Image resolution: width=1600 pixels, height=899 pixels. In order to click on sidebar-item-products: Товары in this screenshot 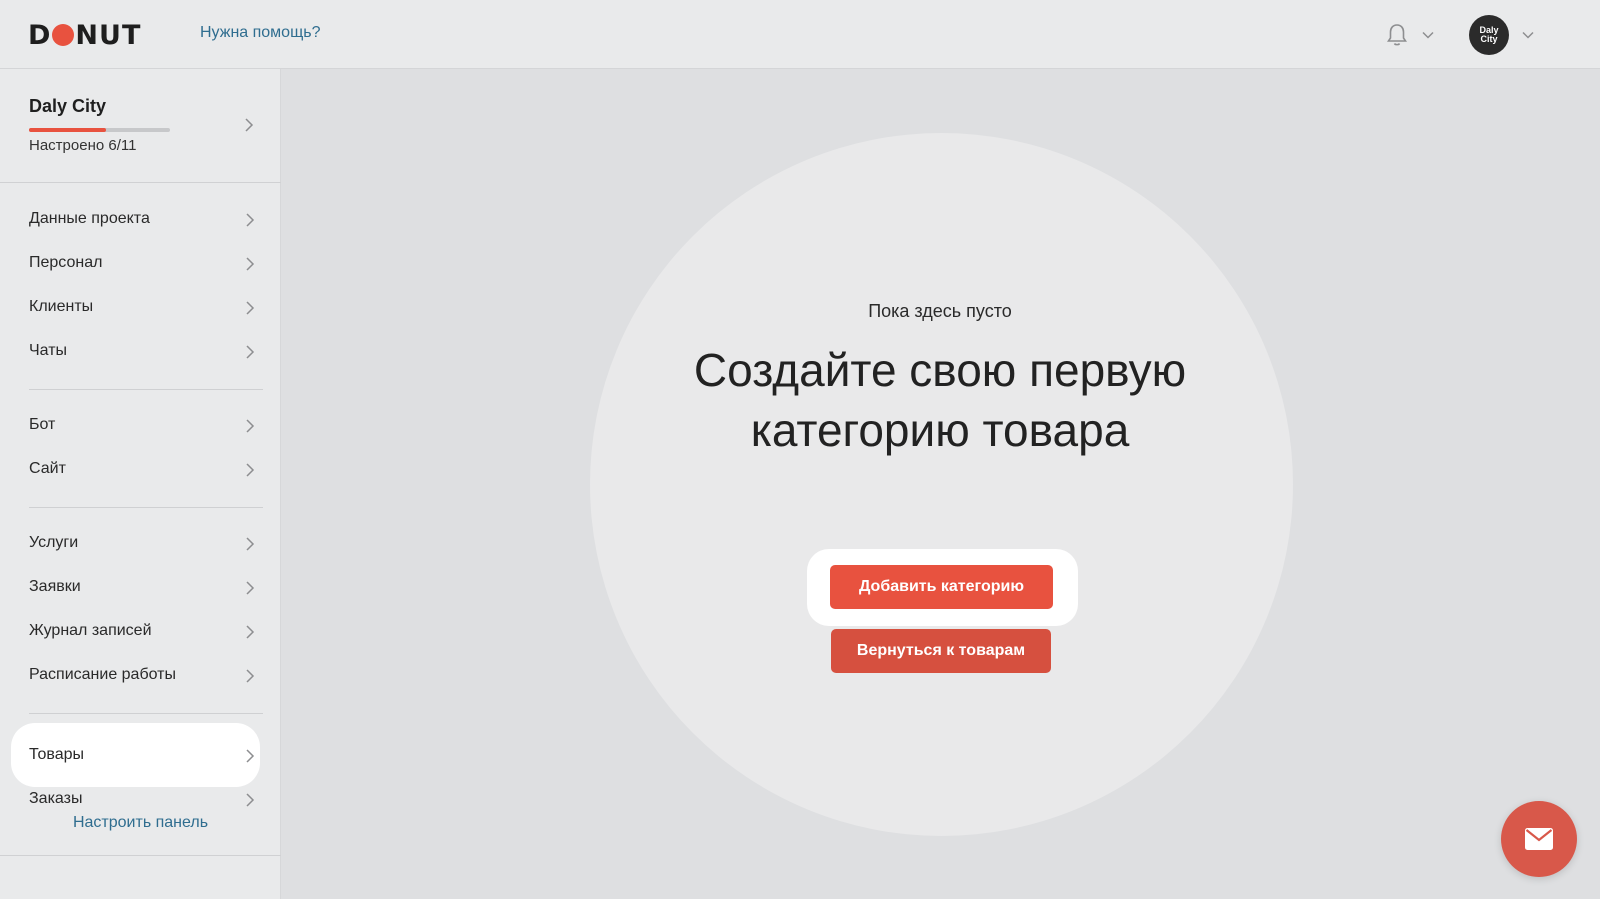, I will do `click(140, 755)`.